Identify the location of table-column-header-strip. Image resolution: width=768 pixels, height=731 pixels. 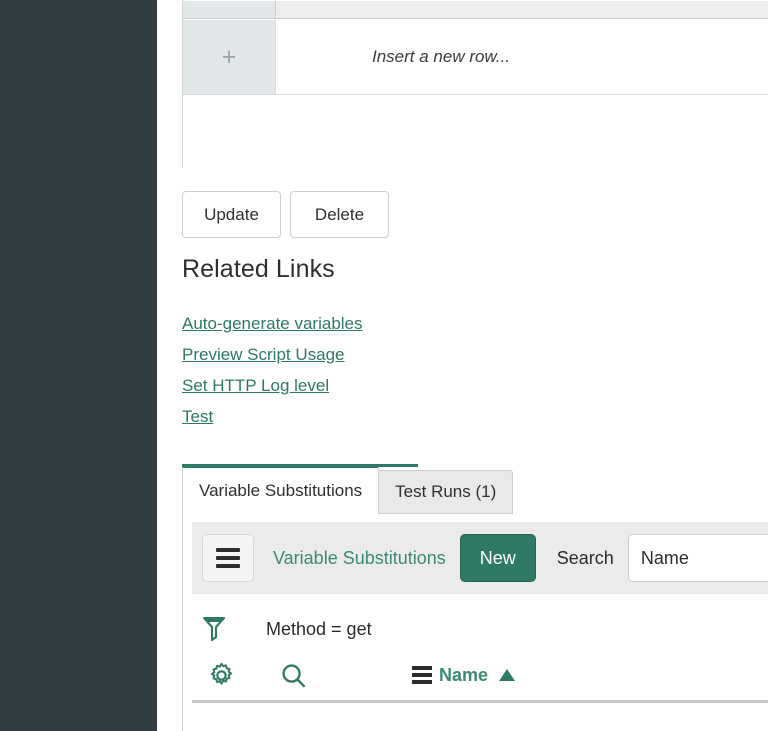
(475, 10).